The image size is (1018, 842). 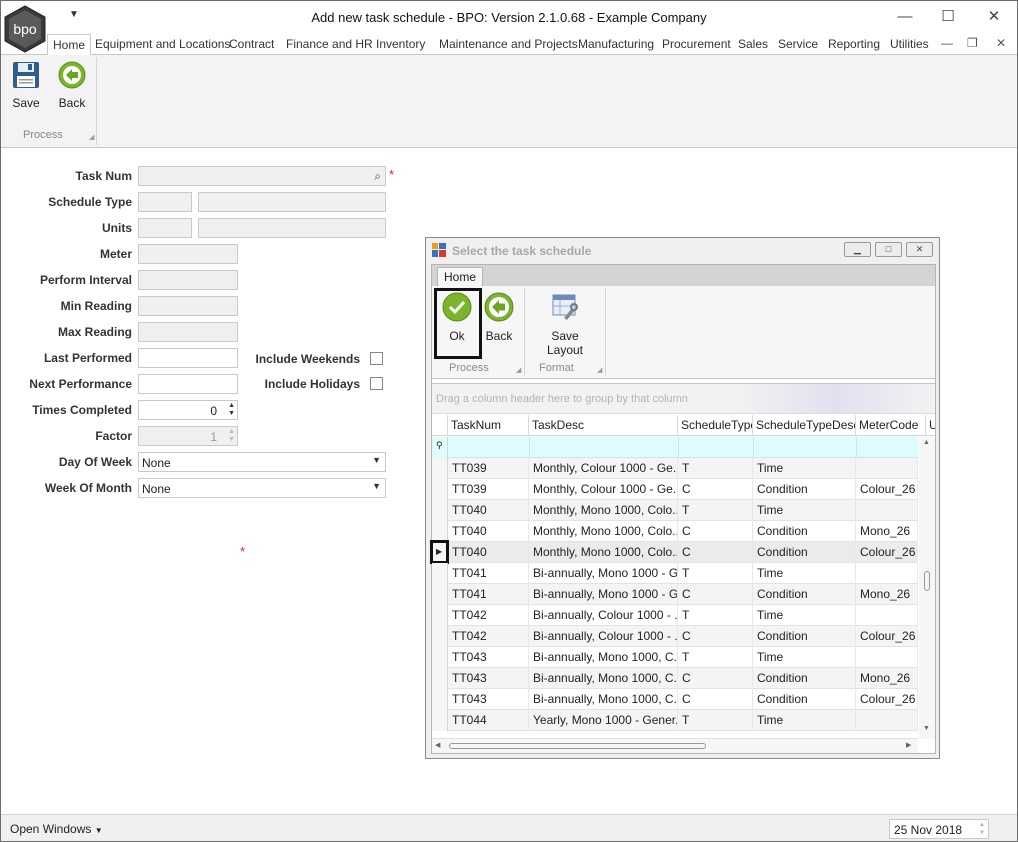 I want to click on close-button: ✕, so click(x=994, y=17).